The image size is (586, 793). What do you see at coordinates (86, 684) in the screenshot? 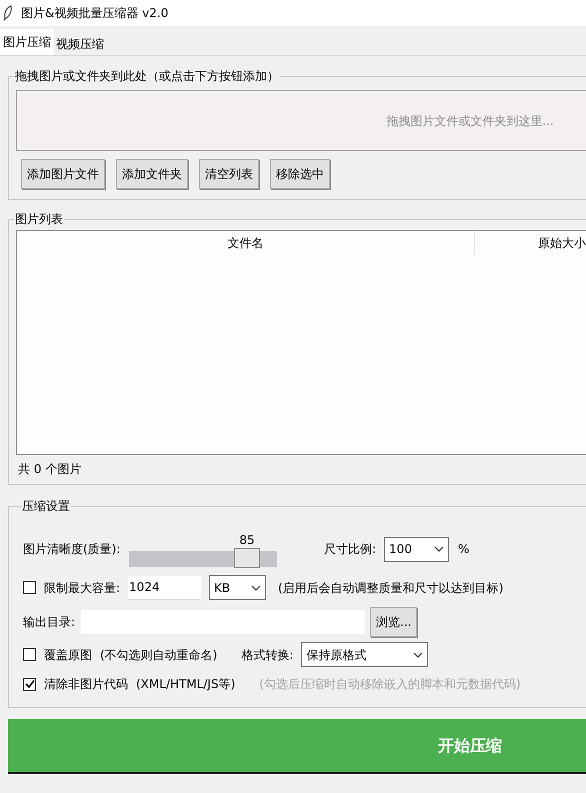
I see `clean-label: 清除非图片代码` at bounding box center [86, 684].